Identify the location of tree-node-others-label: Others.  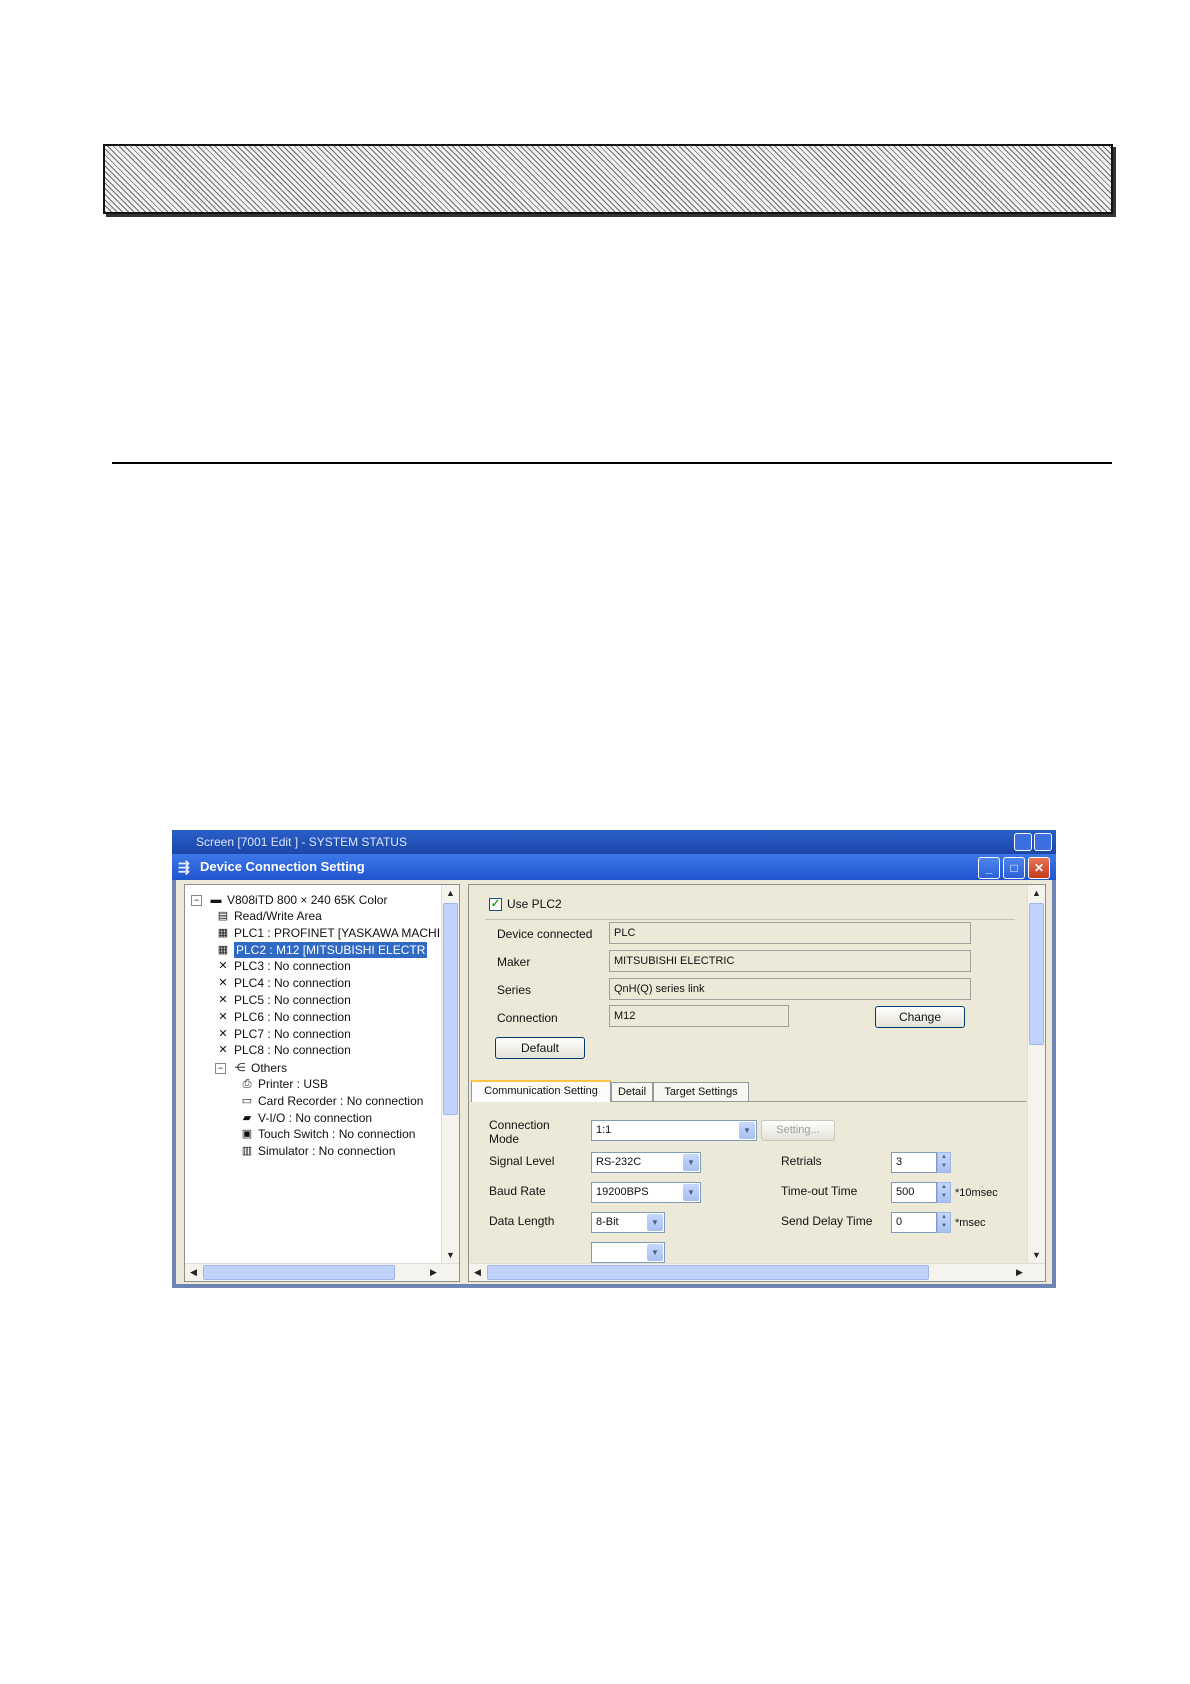
(269, 1068).